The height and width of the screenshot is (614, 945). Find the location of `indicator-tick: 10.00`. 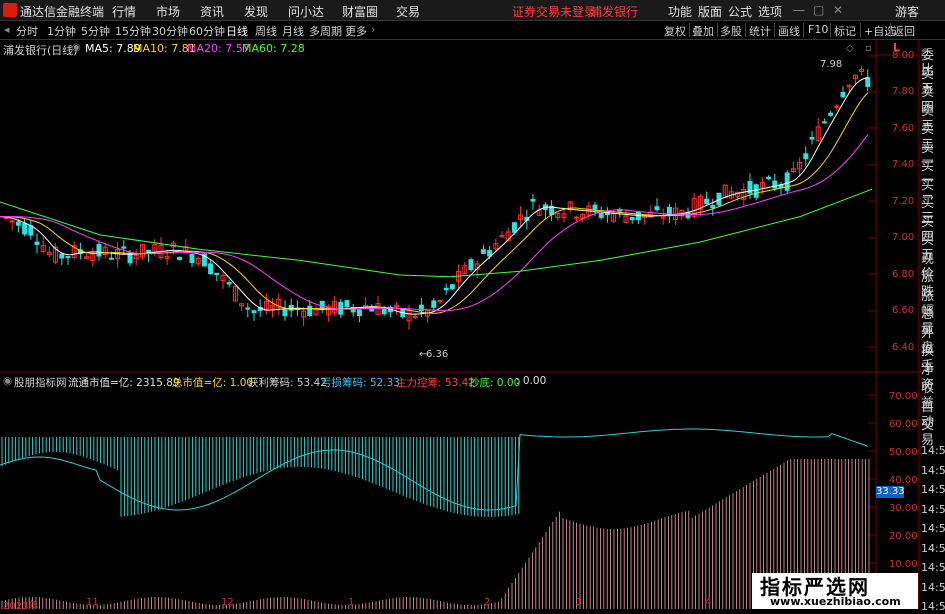

indicator-tick: 10.00 is located at coordinates (903, 564).